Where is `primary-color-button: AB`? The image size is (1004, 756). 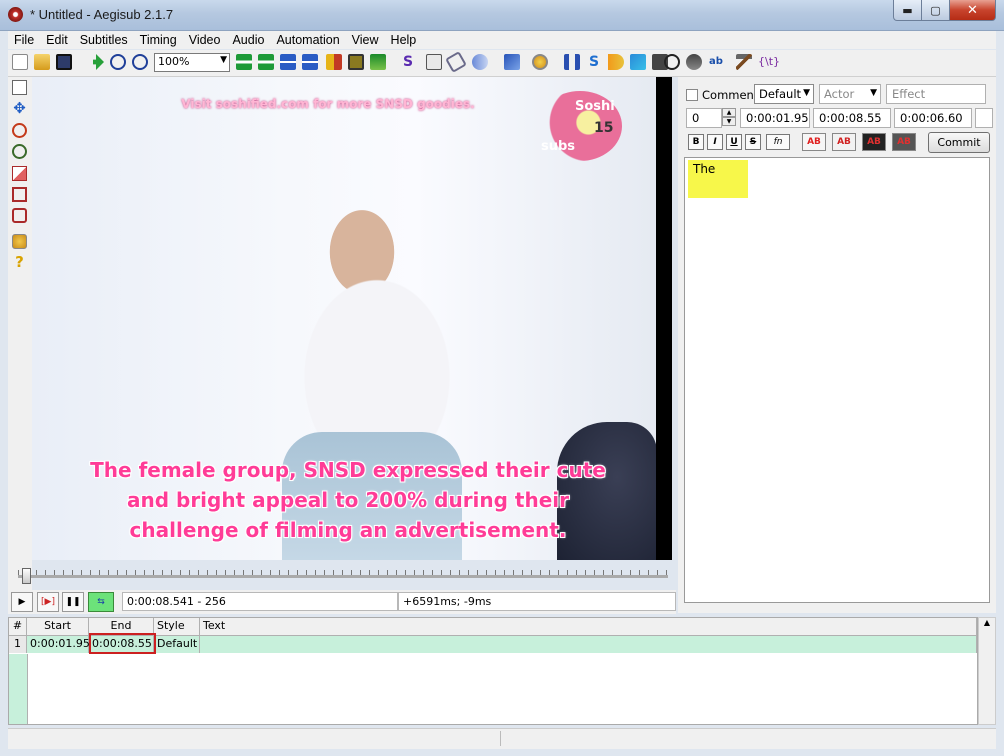 primary-color-button: AB is located at coordinates (814, 142).